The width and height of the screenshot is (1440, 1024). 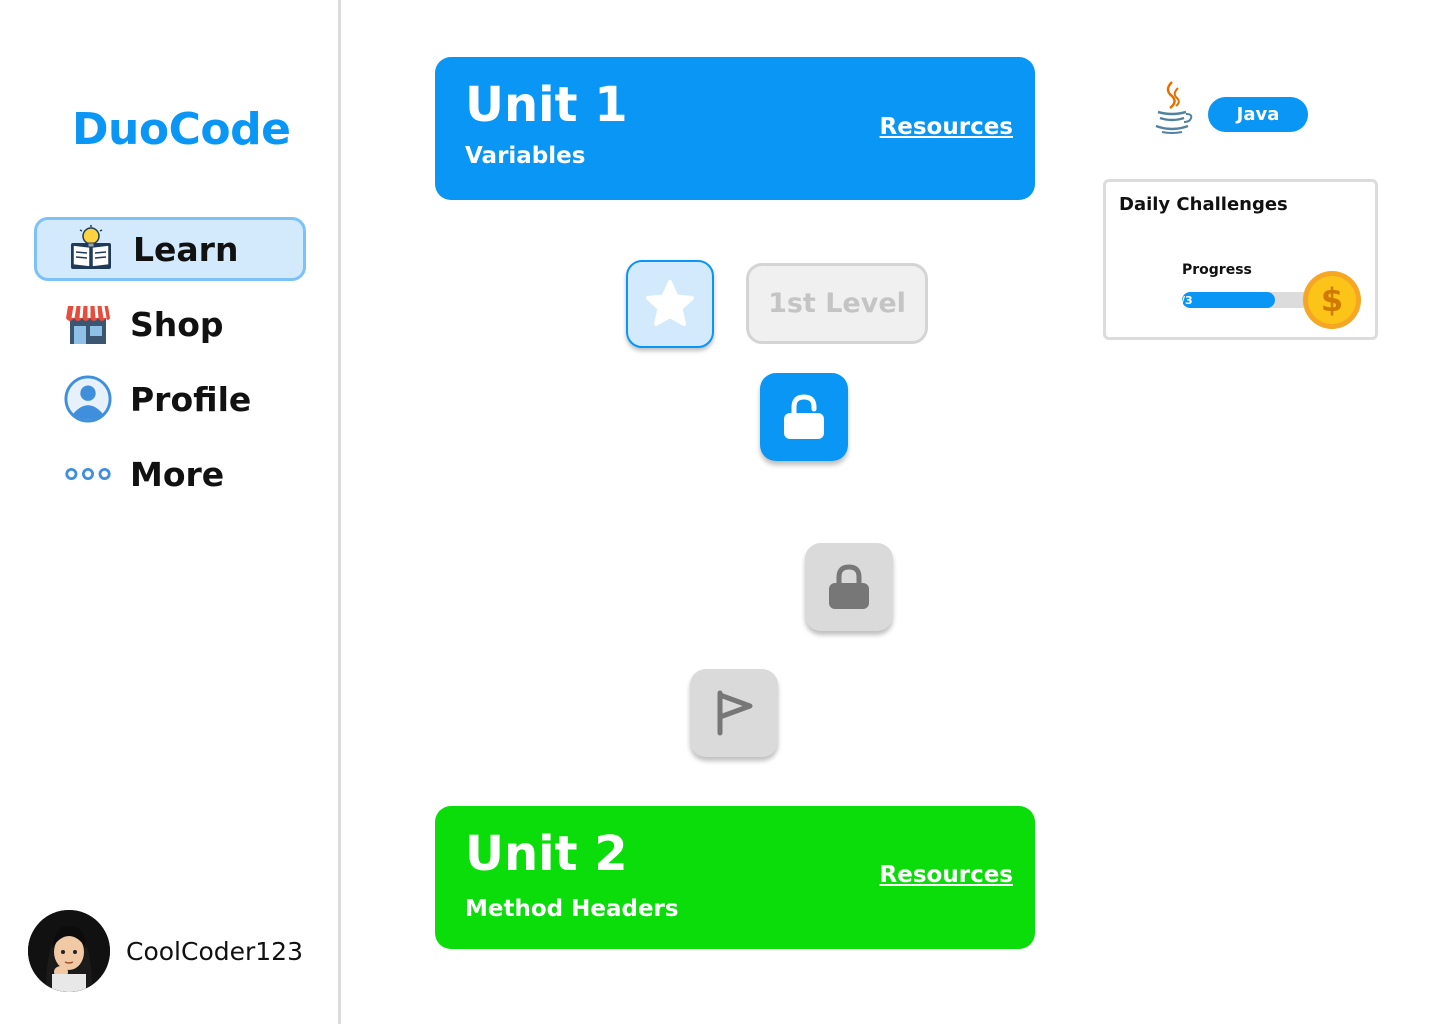 I want to click on store-icon, so click(x=88, y=324).